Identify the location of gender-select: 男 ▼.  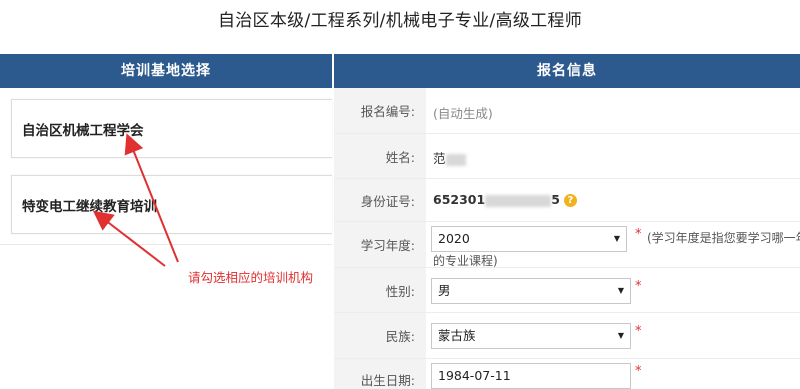
(531, 291).